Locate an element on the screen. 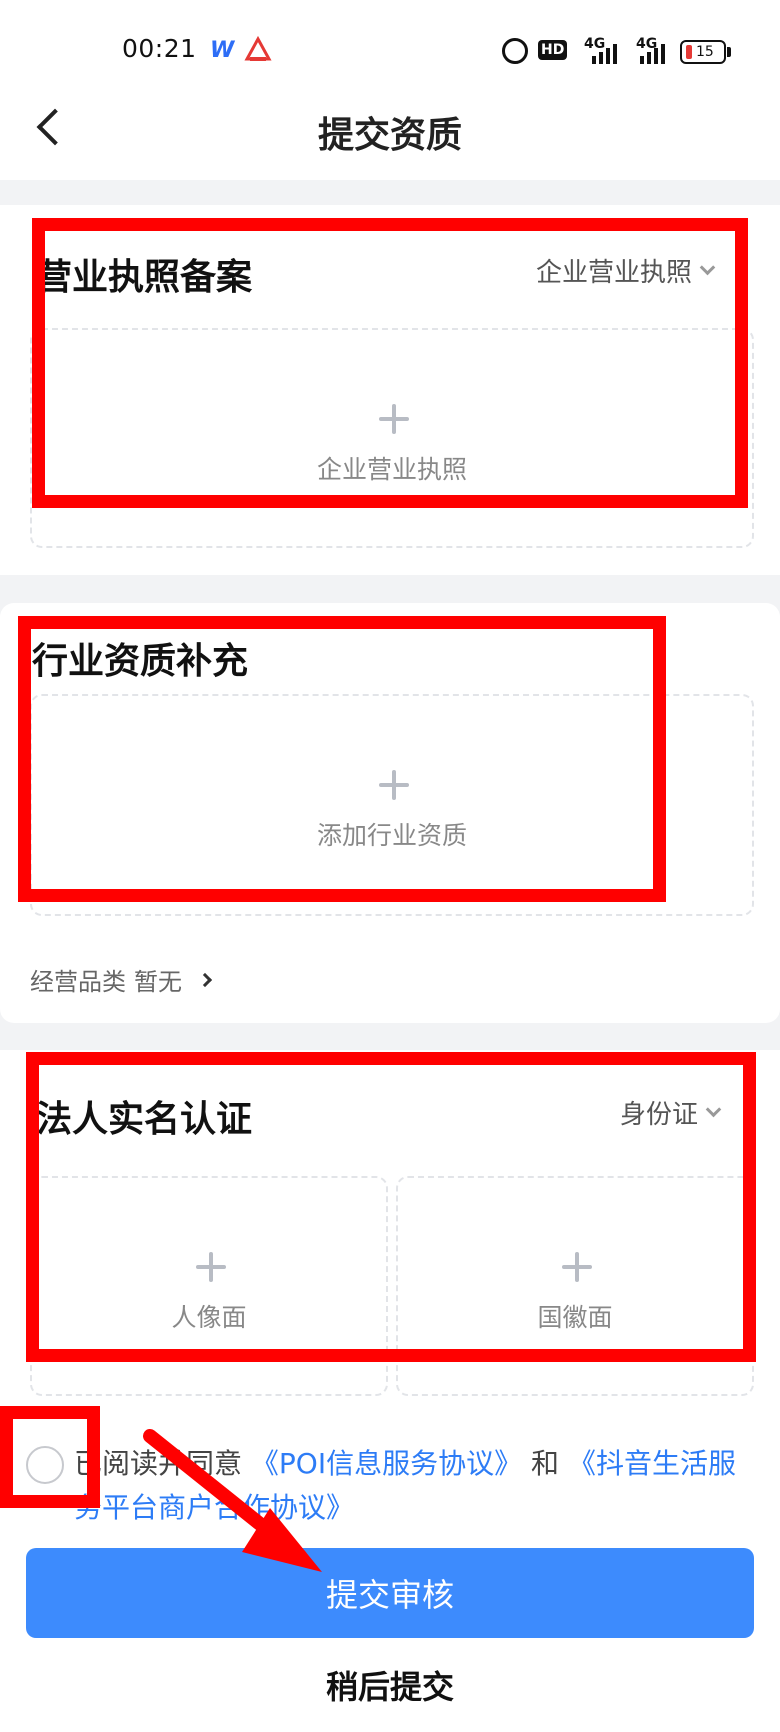  id-back-upload-box: 国徽面 is located at coordinates (575, 1286).